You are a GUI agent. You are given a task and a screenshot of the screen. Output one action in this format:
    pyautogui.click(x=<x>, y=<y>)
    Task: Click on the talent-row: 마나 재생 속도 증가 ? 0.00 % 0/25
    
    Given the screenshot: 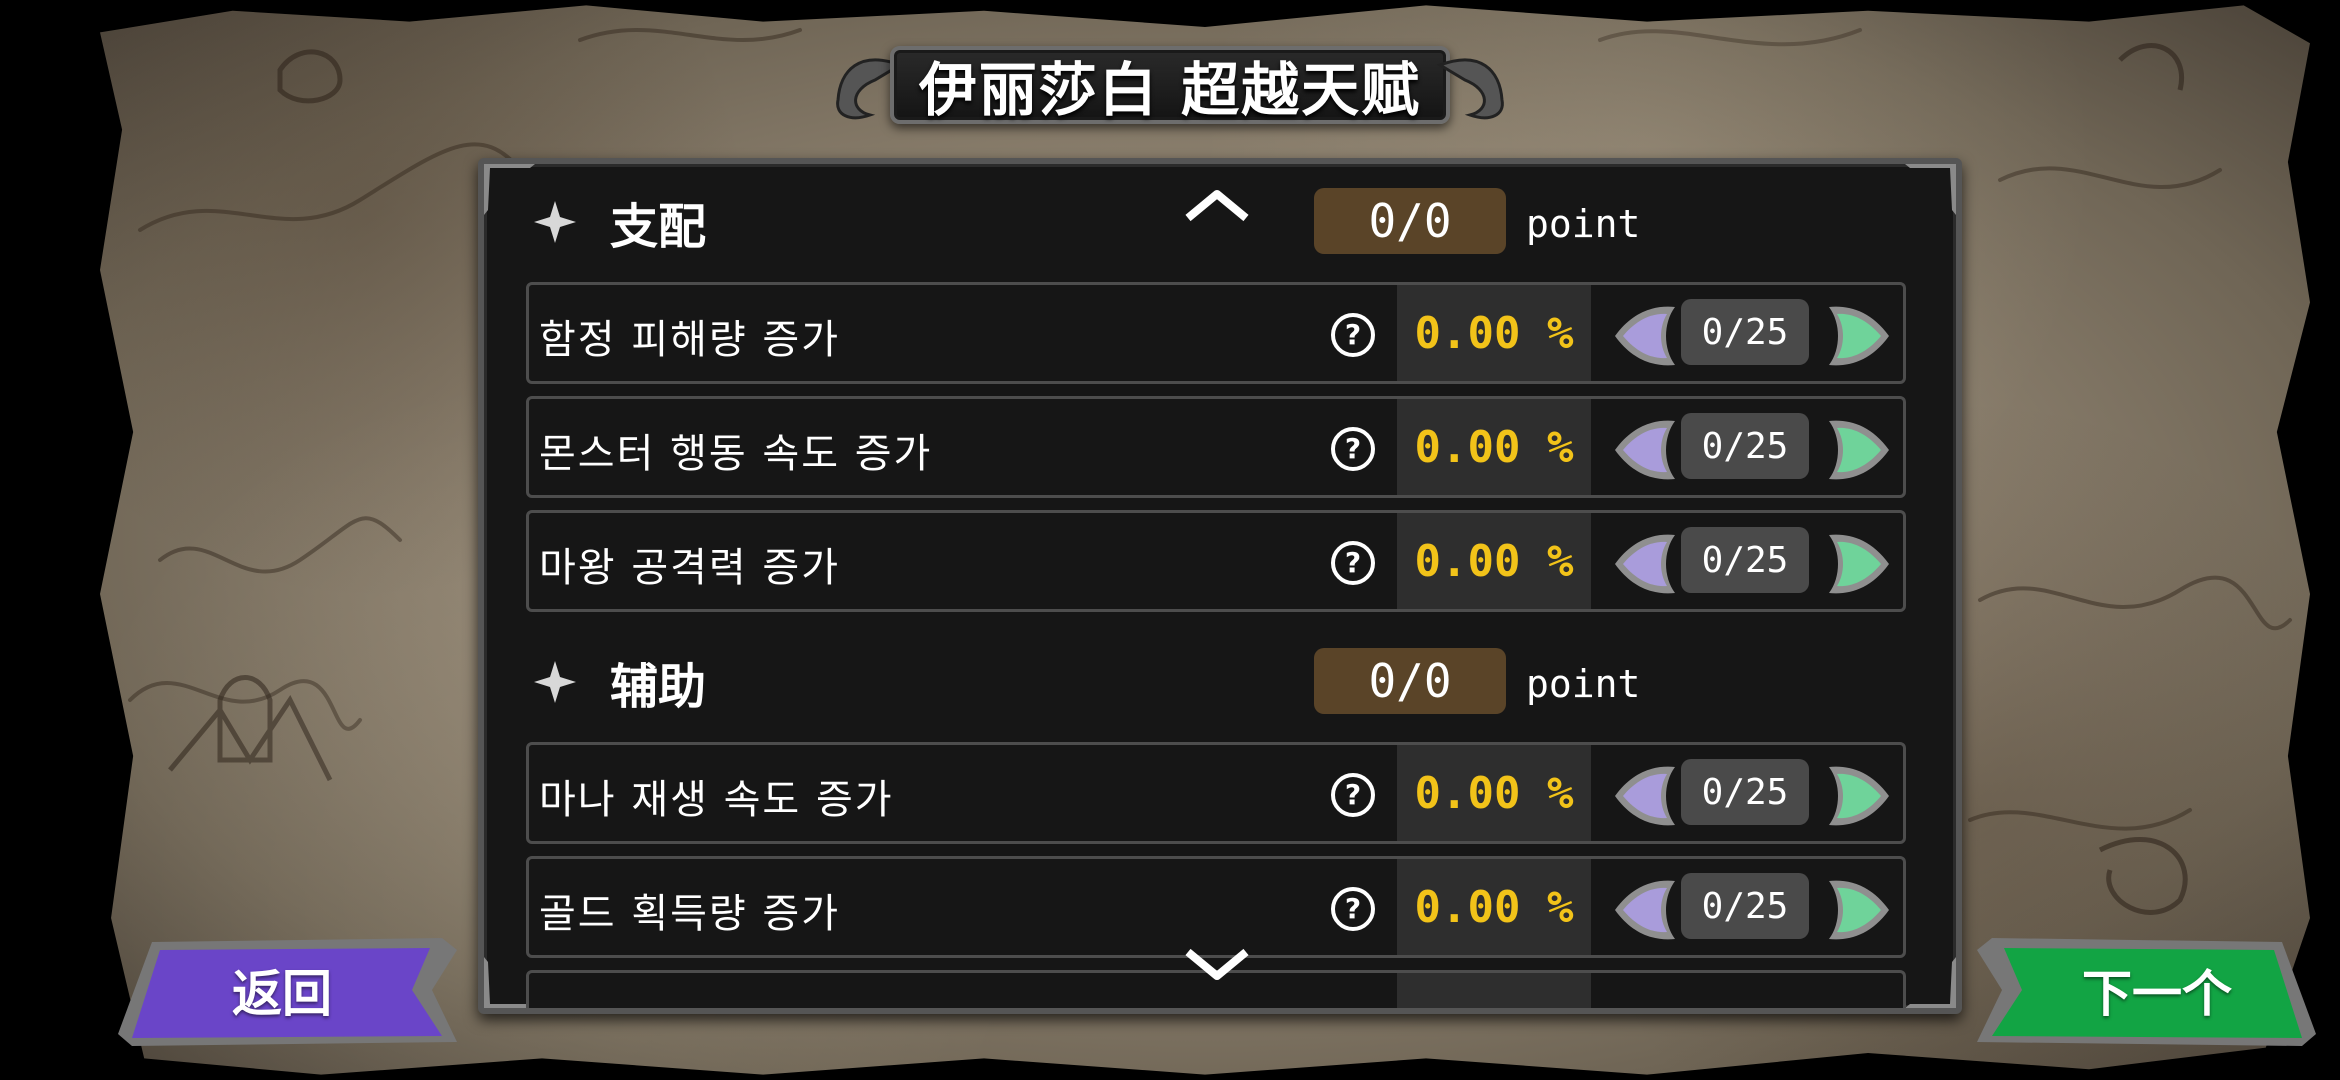 What is the action you would take?
    pyautogui.click(x=1216, y=793)
    